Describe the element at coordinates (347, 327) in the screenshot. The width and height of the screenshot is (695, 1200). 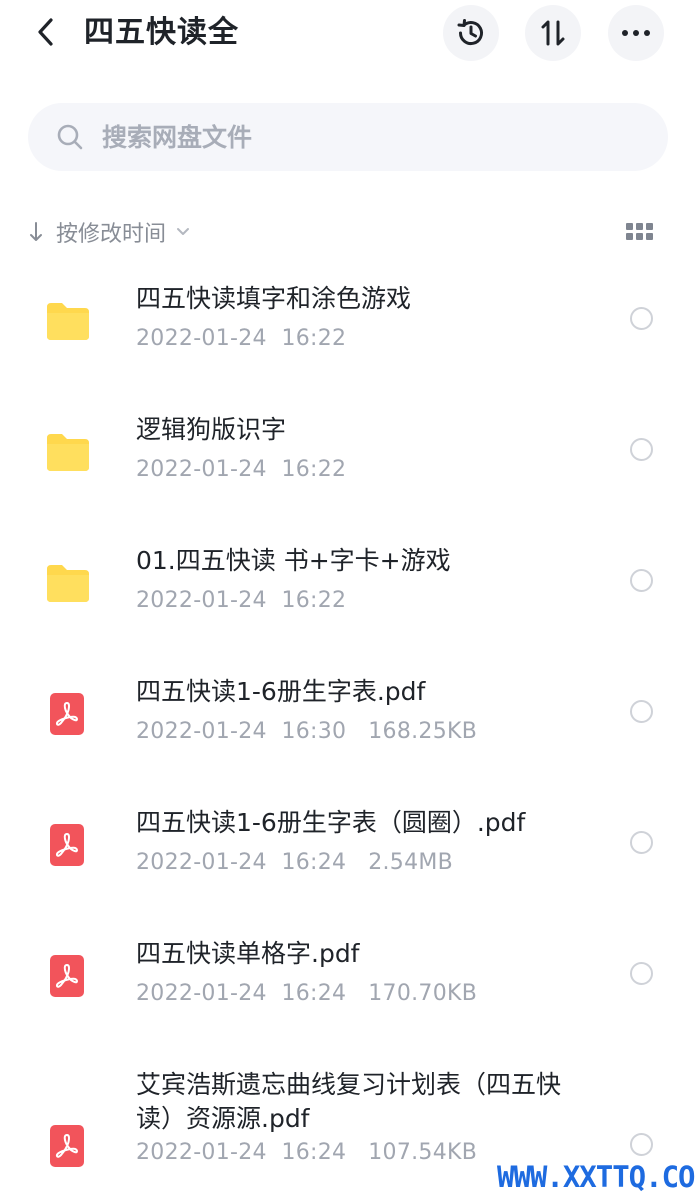
I see `file-row: 四五快读填字和涂色游戏 2022-01-24 16:22` at that location.